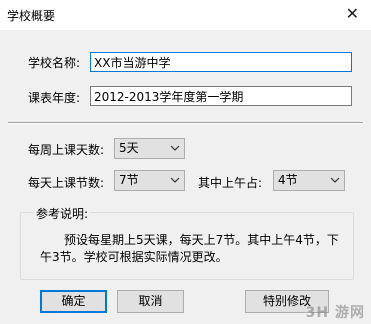  I want to click on school-name-input: XX市当游中学, so click(221, 62).